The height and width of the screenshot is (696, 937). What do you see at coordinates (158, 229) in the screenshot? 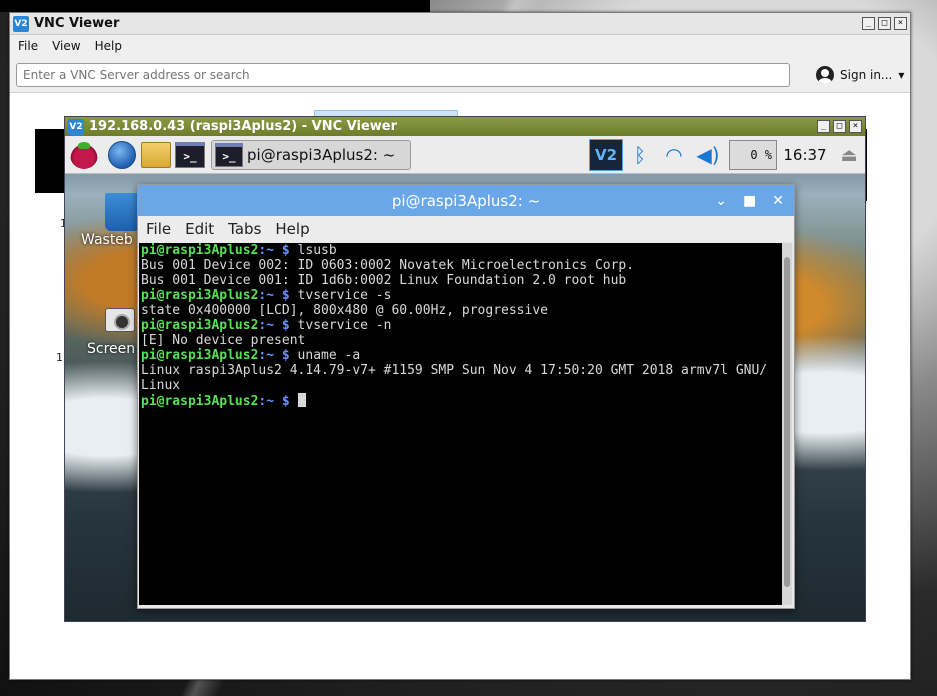
I see `terminal-menu-file: File` at bounding box center [158, 229].